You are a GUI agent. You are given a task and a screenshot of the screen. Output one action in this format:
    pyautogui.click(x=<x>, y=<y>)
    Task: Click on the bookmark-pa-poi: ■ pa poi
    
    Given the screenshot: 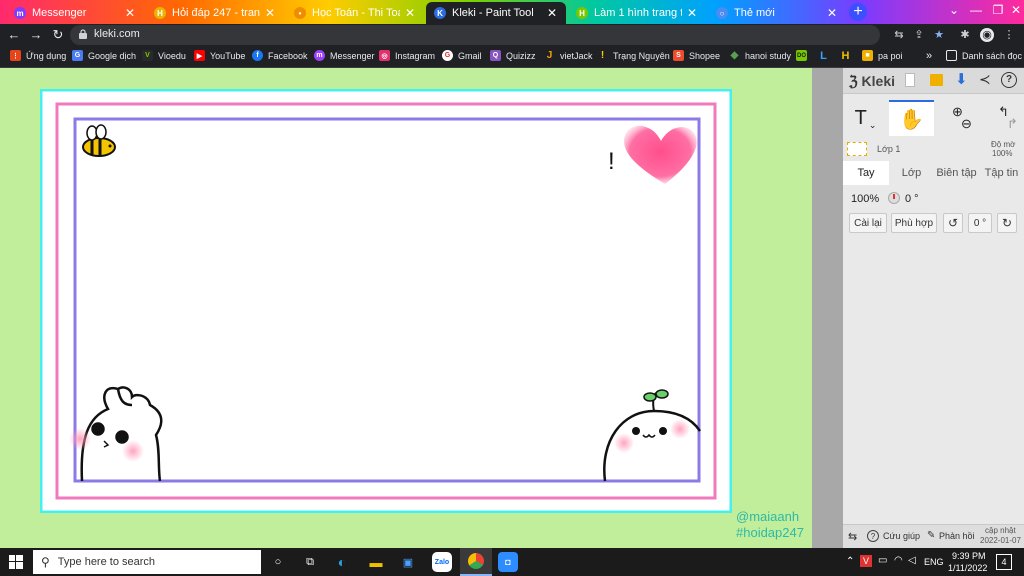 What is the action you would take?
    pyautogui.click(x=882, y=55)
    